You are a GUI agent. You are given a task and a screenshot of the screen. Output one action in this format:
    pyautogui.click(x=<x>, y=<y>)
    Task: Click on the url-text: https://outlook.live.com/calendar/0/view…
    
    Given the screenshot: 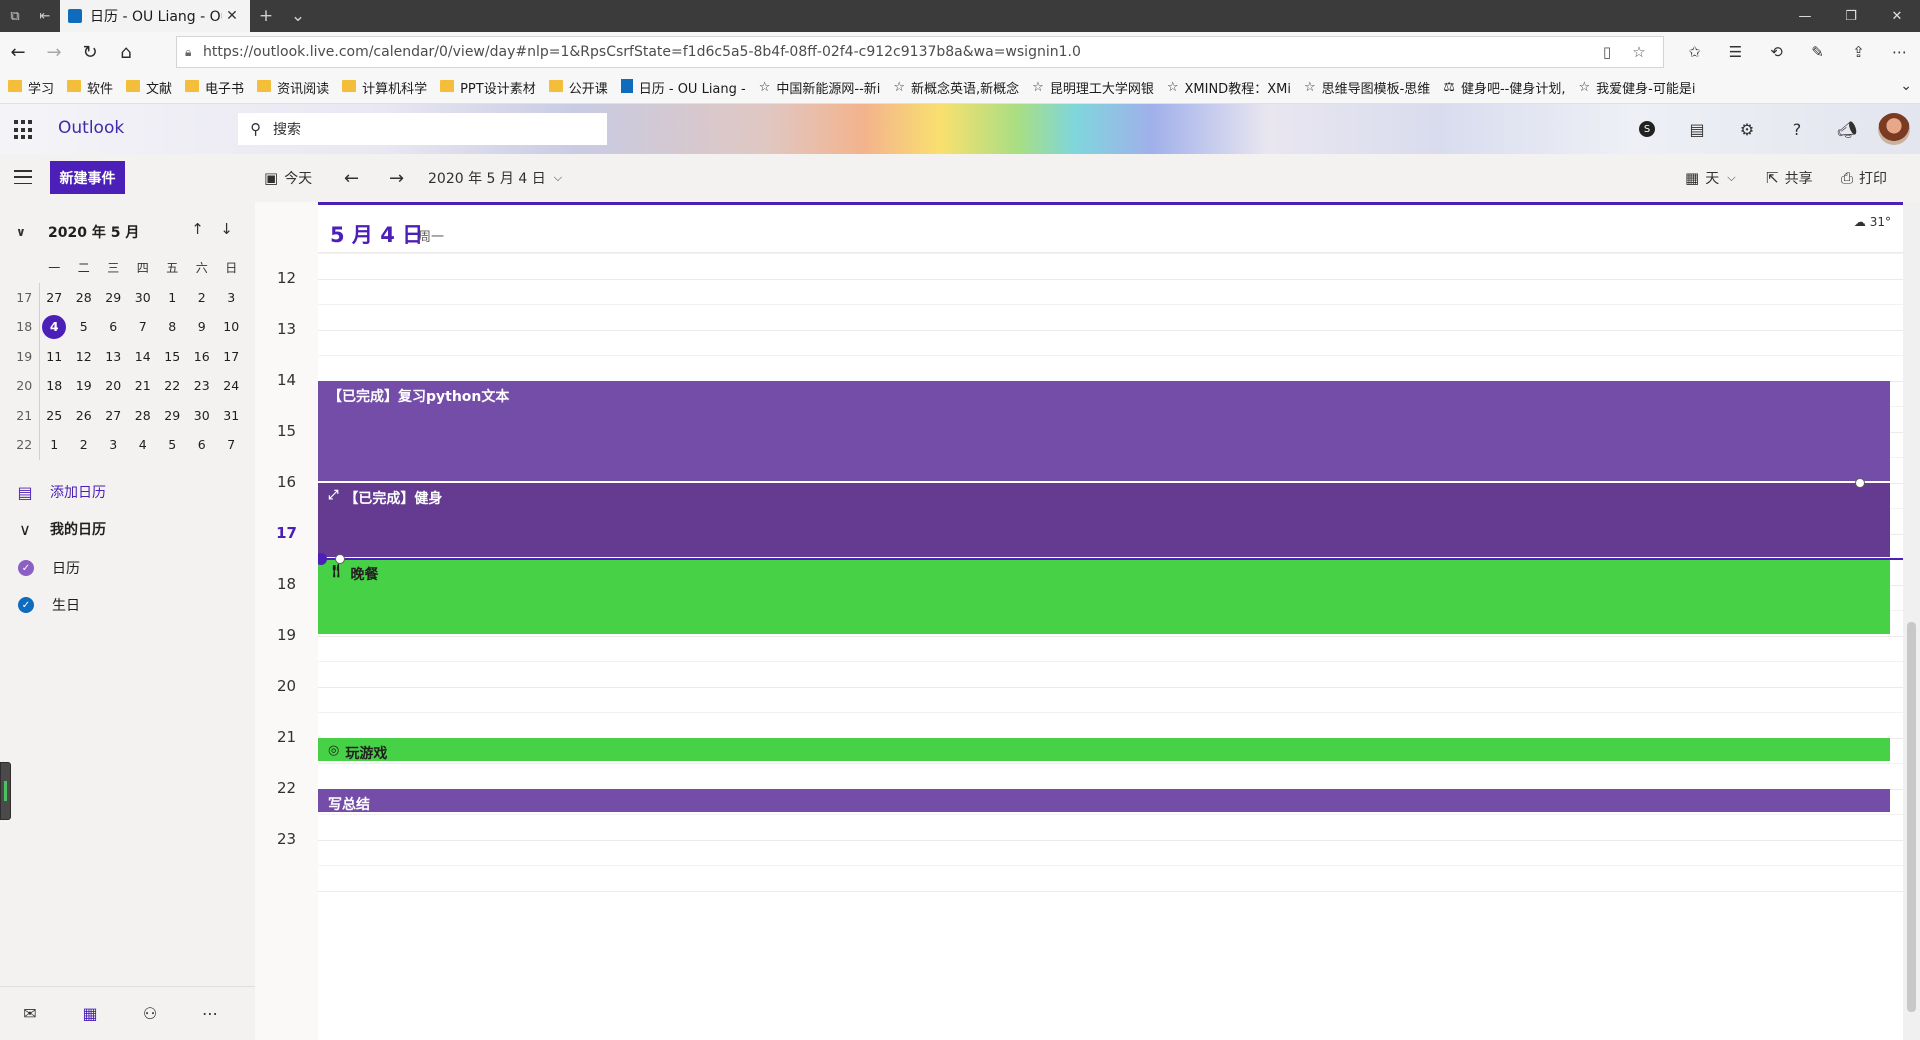 What is the action you would take?
    pyautogui.click(x=897, y=52)
    